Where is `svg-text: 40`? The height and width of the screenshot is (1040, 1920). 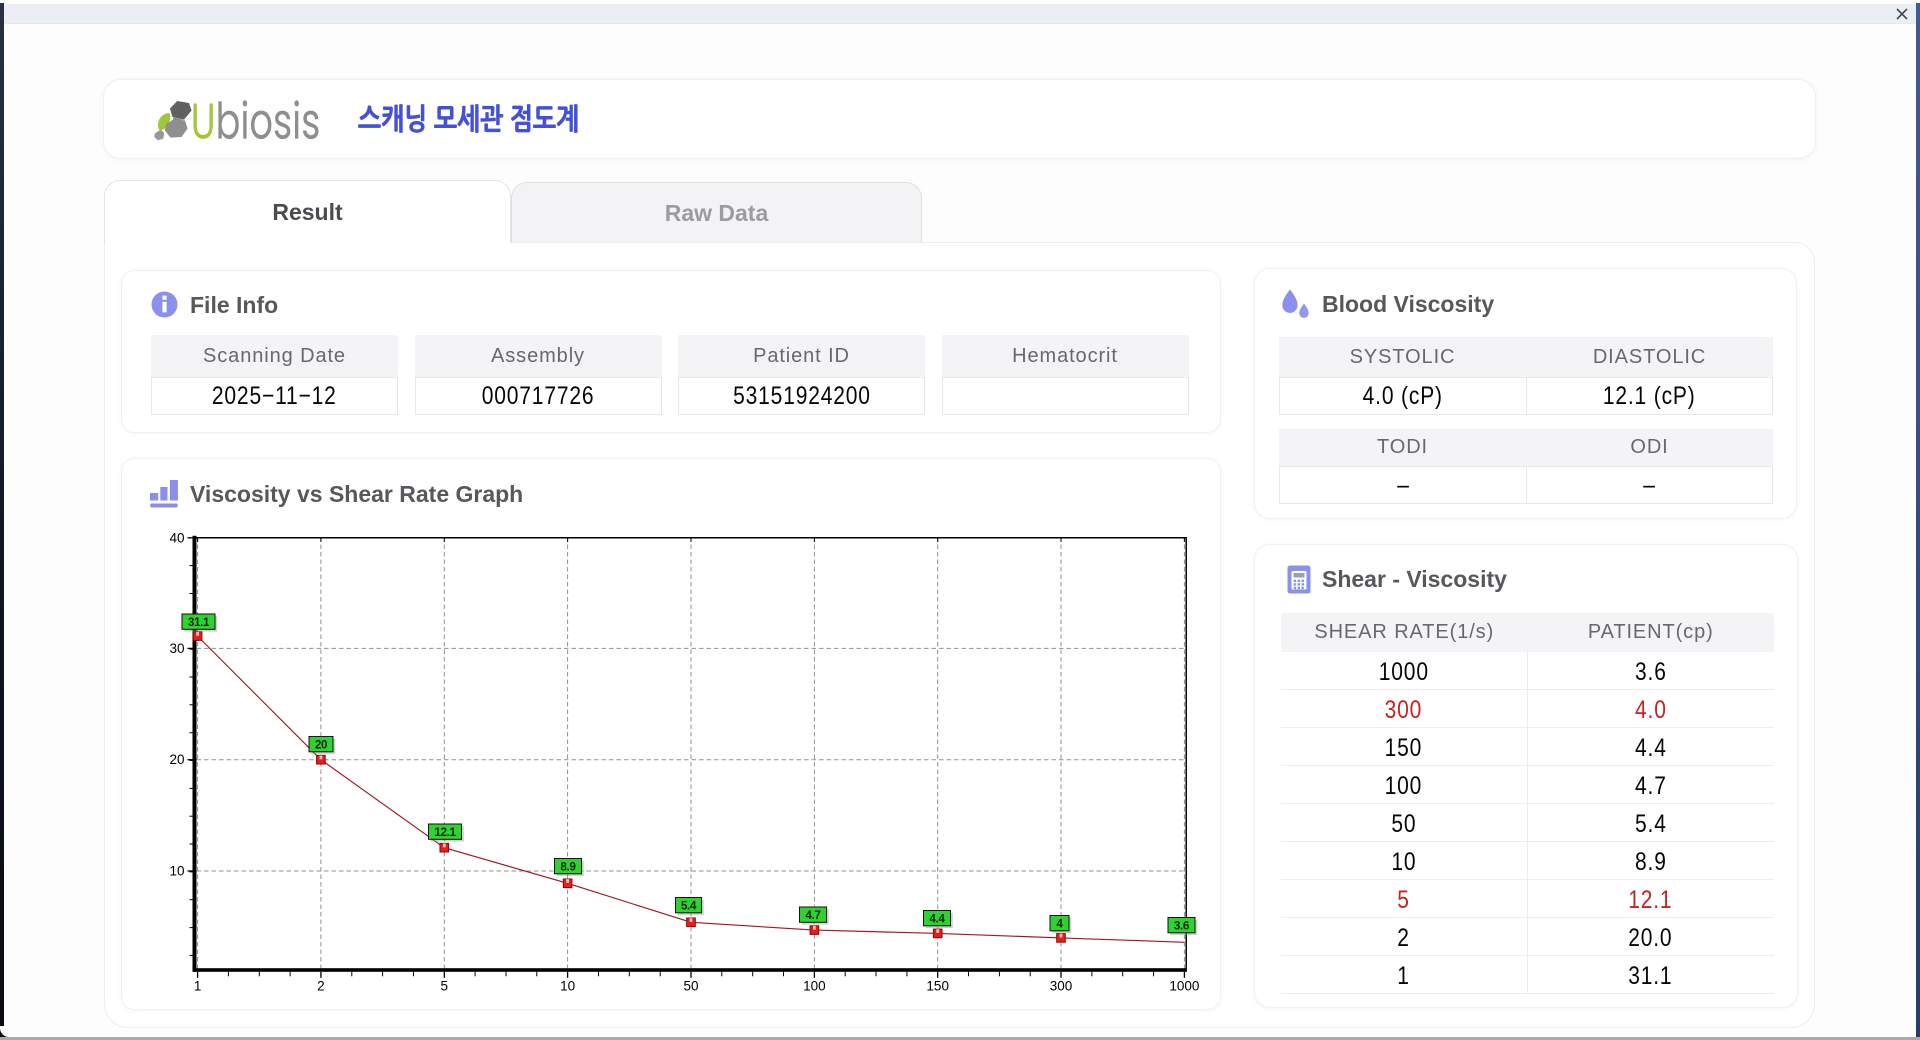 svg-text: 40 is located at coordinates (176, 538).